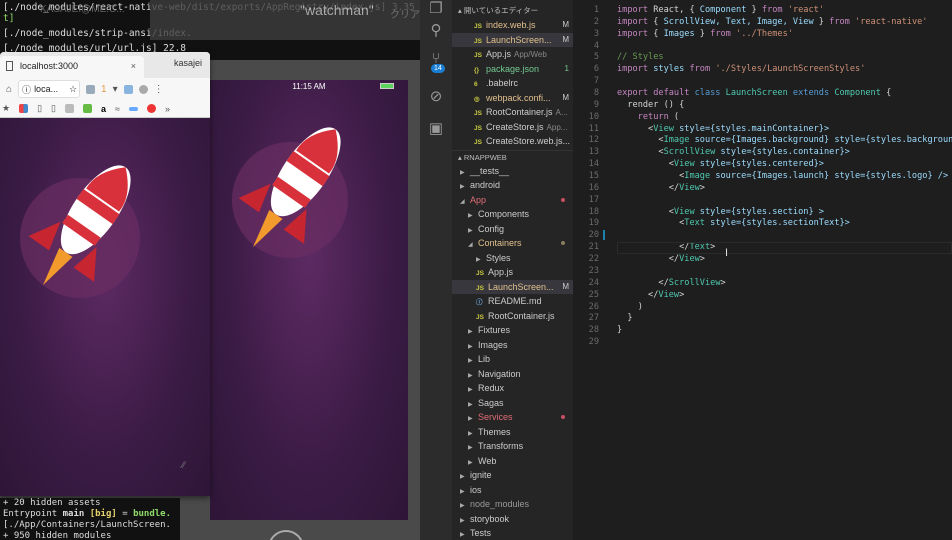  Describe the element at coordinates (754, 10) in the screenshot. I see `code-token: }` at that location.